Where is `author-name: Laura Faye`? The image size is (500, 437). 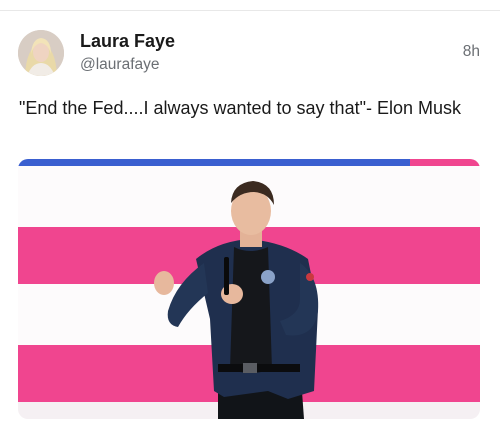 author-name: Laura Faye is located at coordinates (127, 41).